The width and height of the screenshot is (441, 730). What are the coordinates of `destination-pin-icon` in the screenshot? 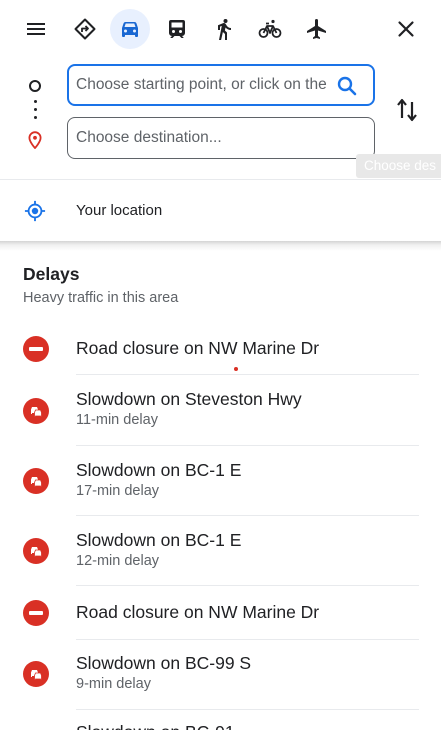 It's located at (35, 140).